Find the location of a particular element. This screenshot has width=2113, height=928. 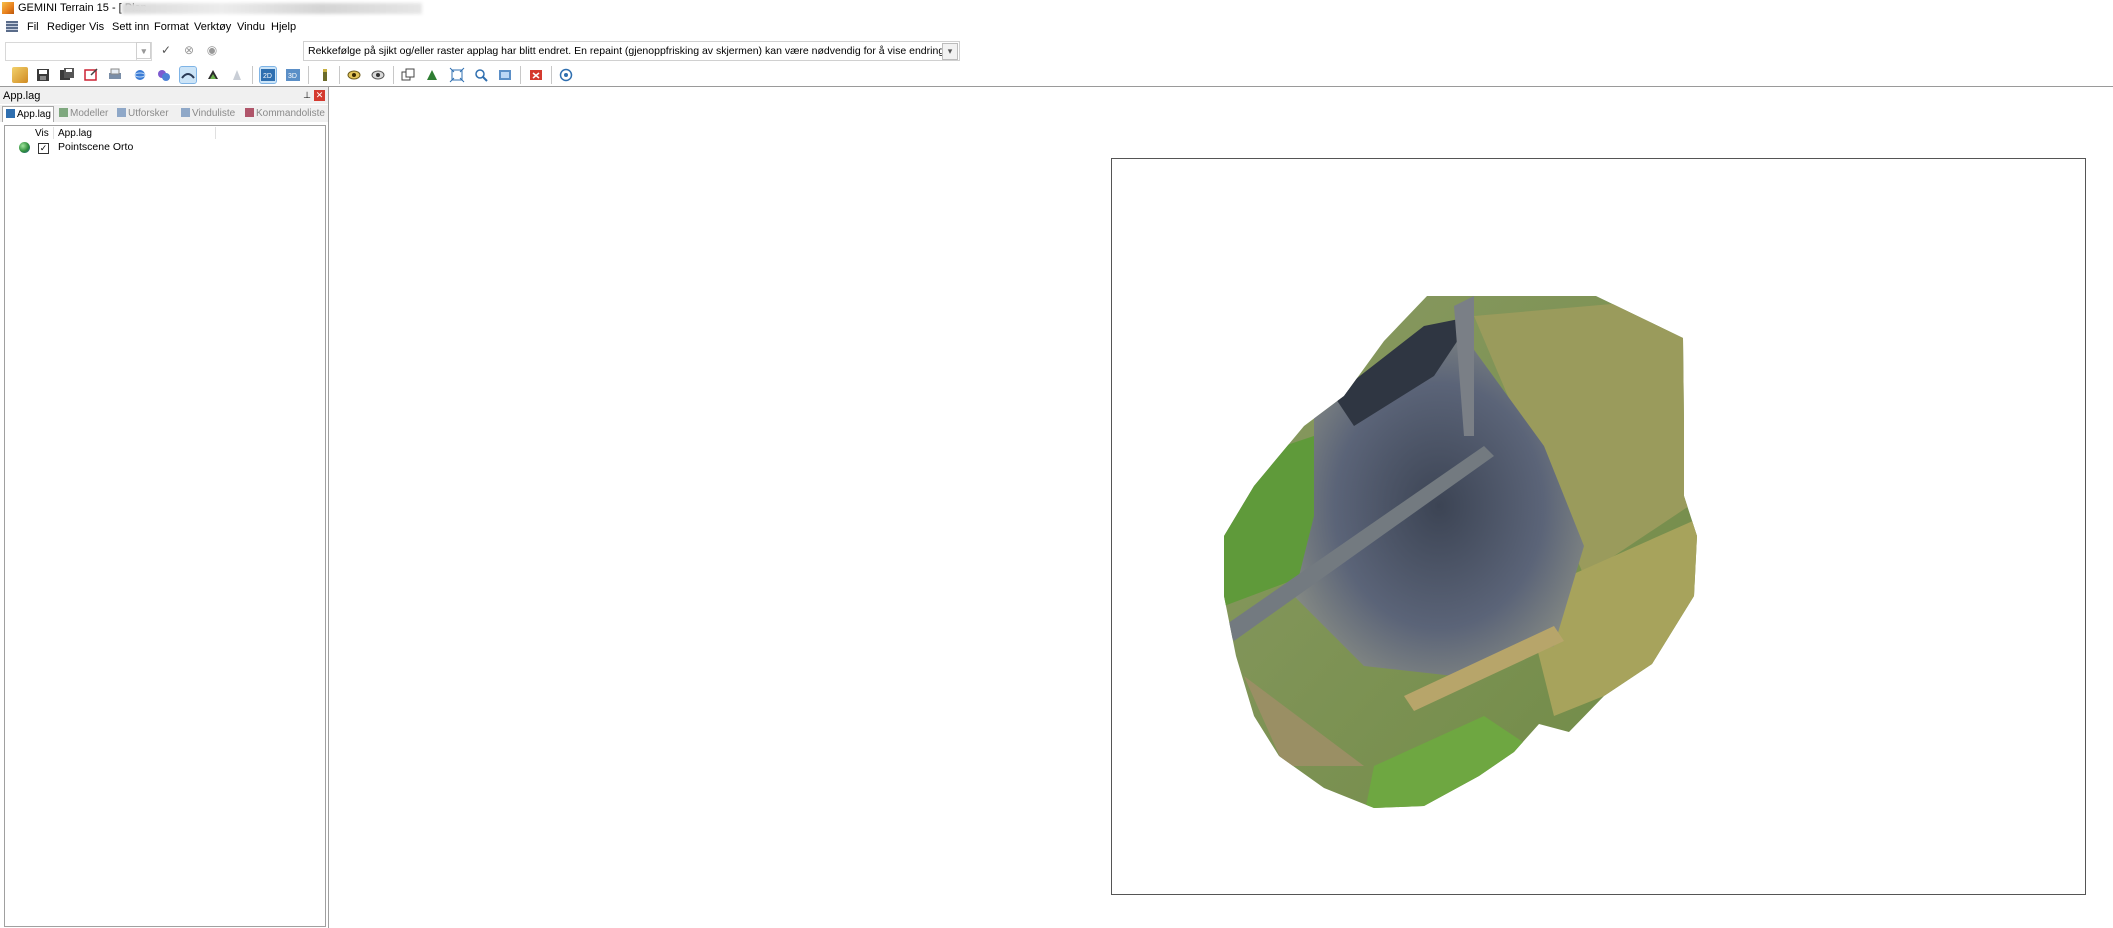

tab-app-lag: App.lag is located at coordinates (28, 114).